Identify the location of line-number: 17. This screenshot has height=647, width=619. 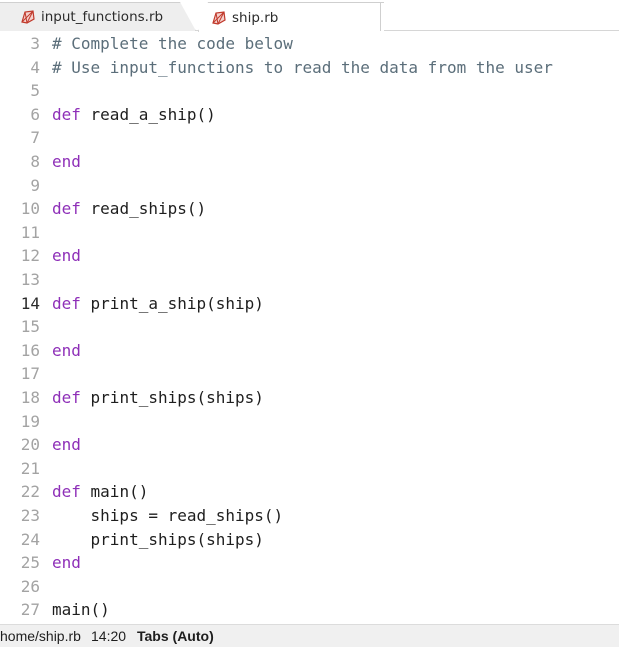
(30, 374).